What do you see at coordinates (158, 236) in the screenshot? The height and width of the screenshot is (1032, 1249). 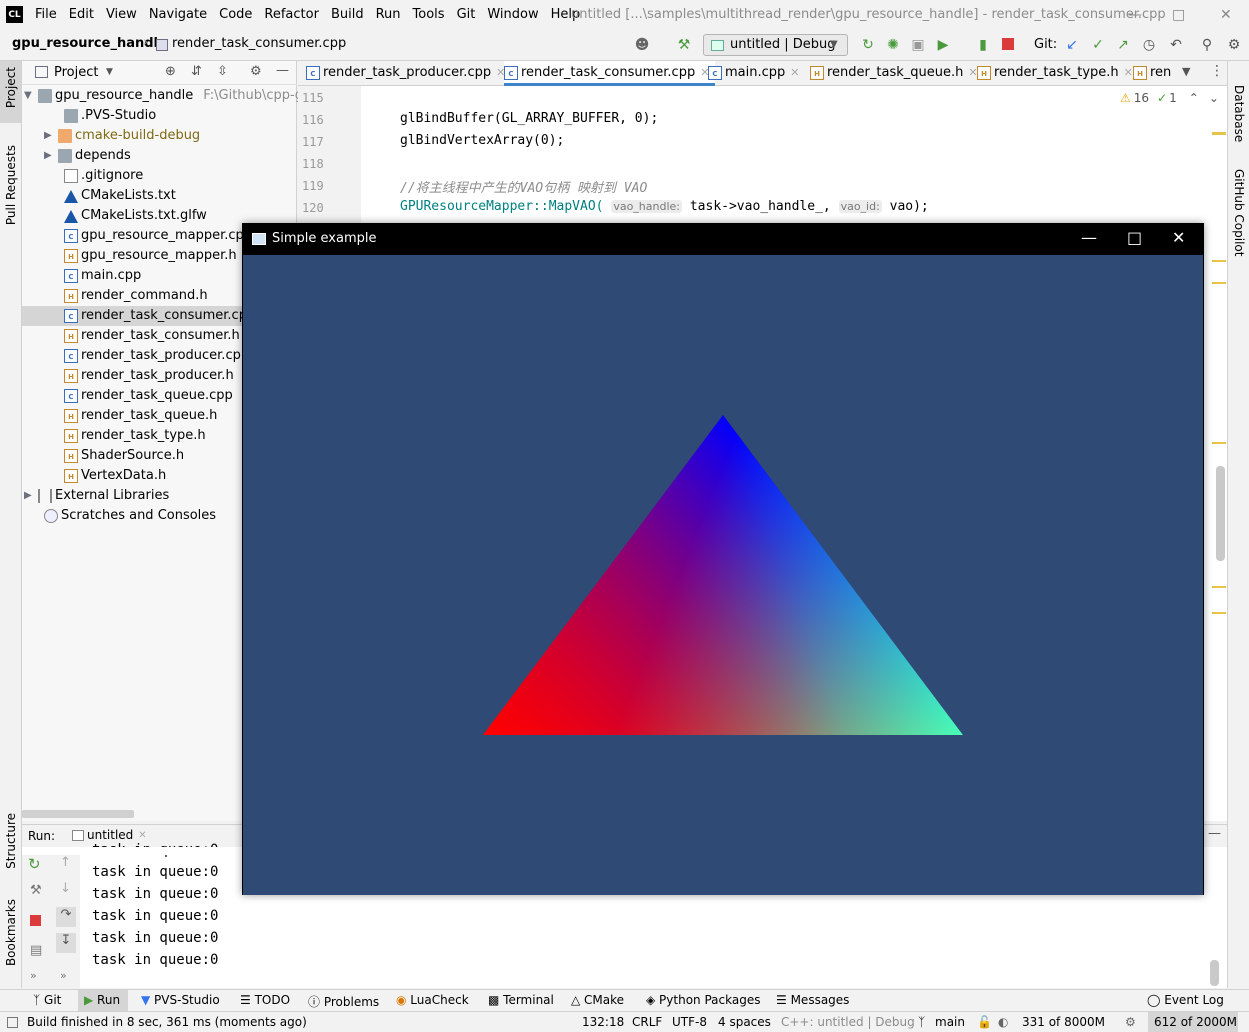 I see `tree-item: Cgpu_resource_mapper.cpp` at bounding box center [158, 236].